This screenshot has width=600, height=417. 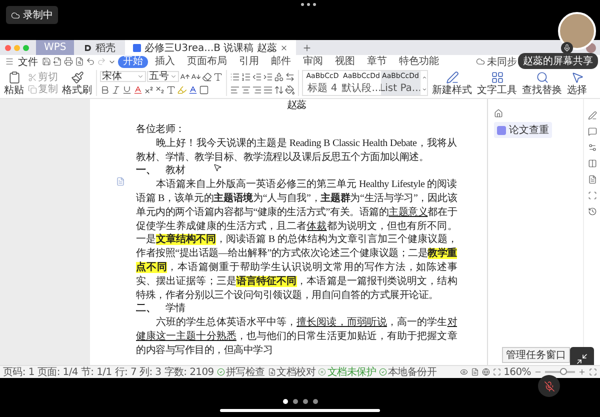 I want to click on menu-icon, so click(x=9, y=61).